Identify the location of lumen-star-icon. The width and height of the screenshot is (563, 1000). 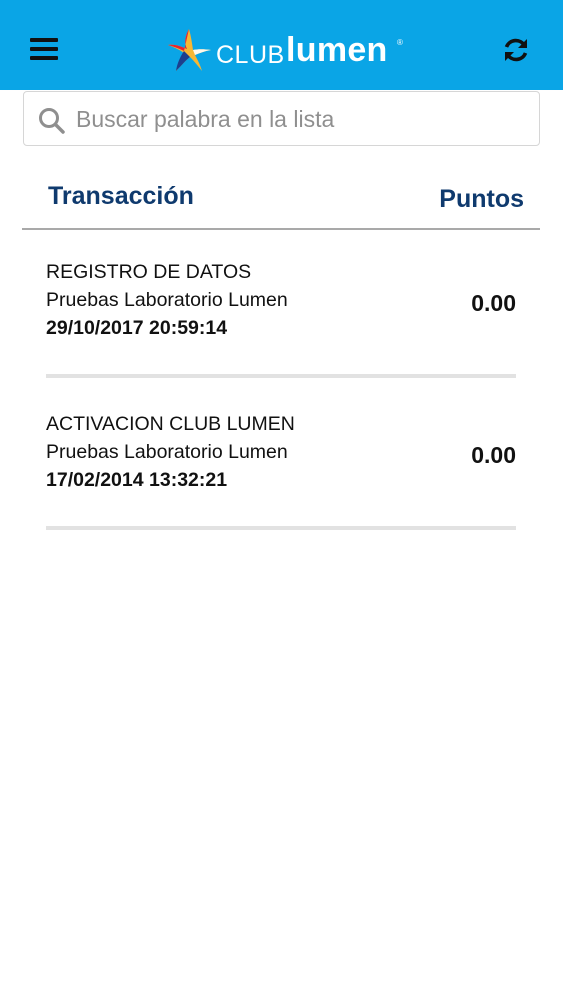
(189, 50).